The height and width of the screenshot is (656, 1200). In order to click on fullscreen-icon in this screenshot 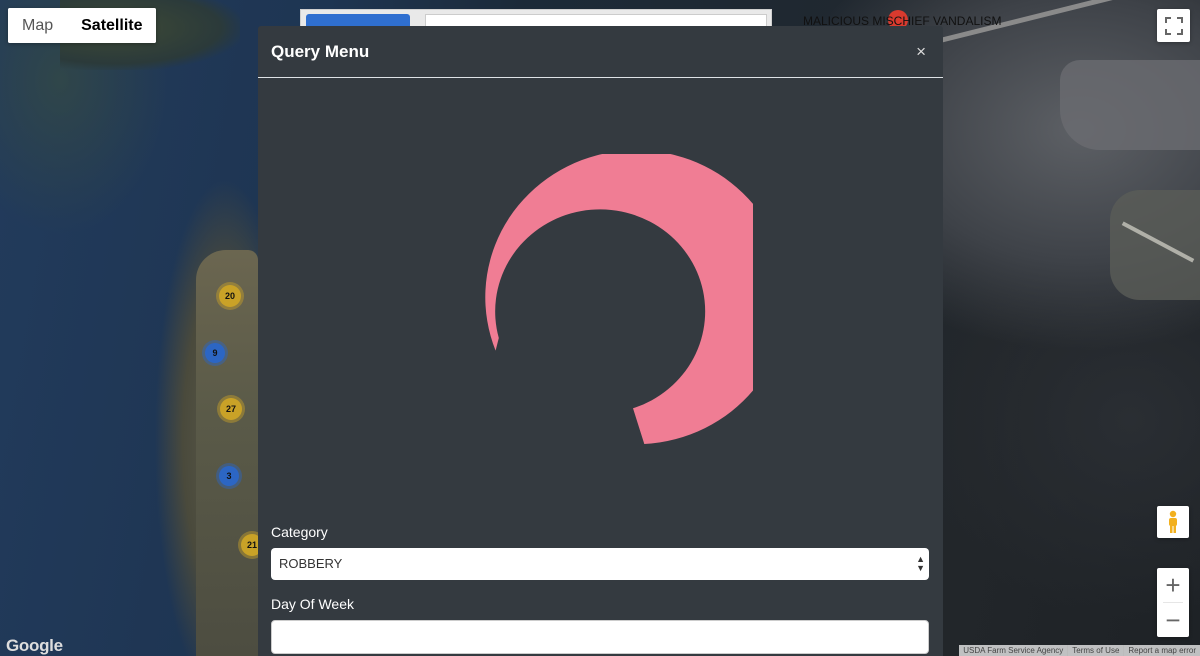, I will do `click(1173, 25)`.